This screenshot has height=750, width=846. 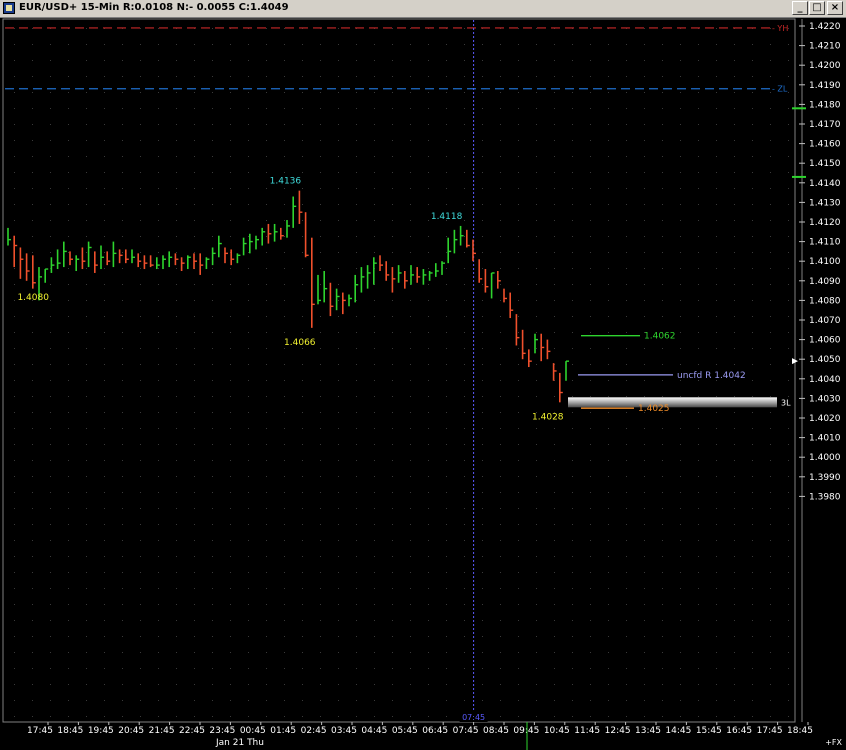 I want to click on support-band-label: 3L, so click(x=786, y=402).